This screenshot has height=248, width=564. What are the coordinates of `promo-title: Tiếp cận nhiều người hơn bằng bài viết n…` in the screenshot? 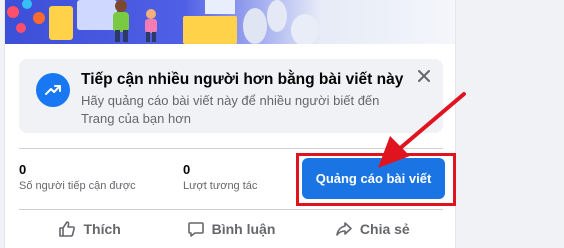 It's located at (242, 79).